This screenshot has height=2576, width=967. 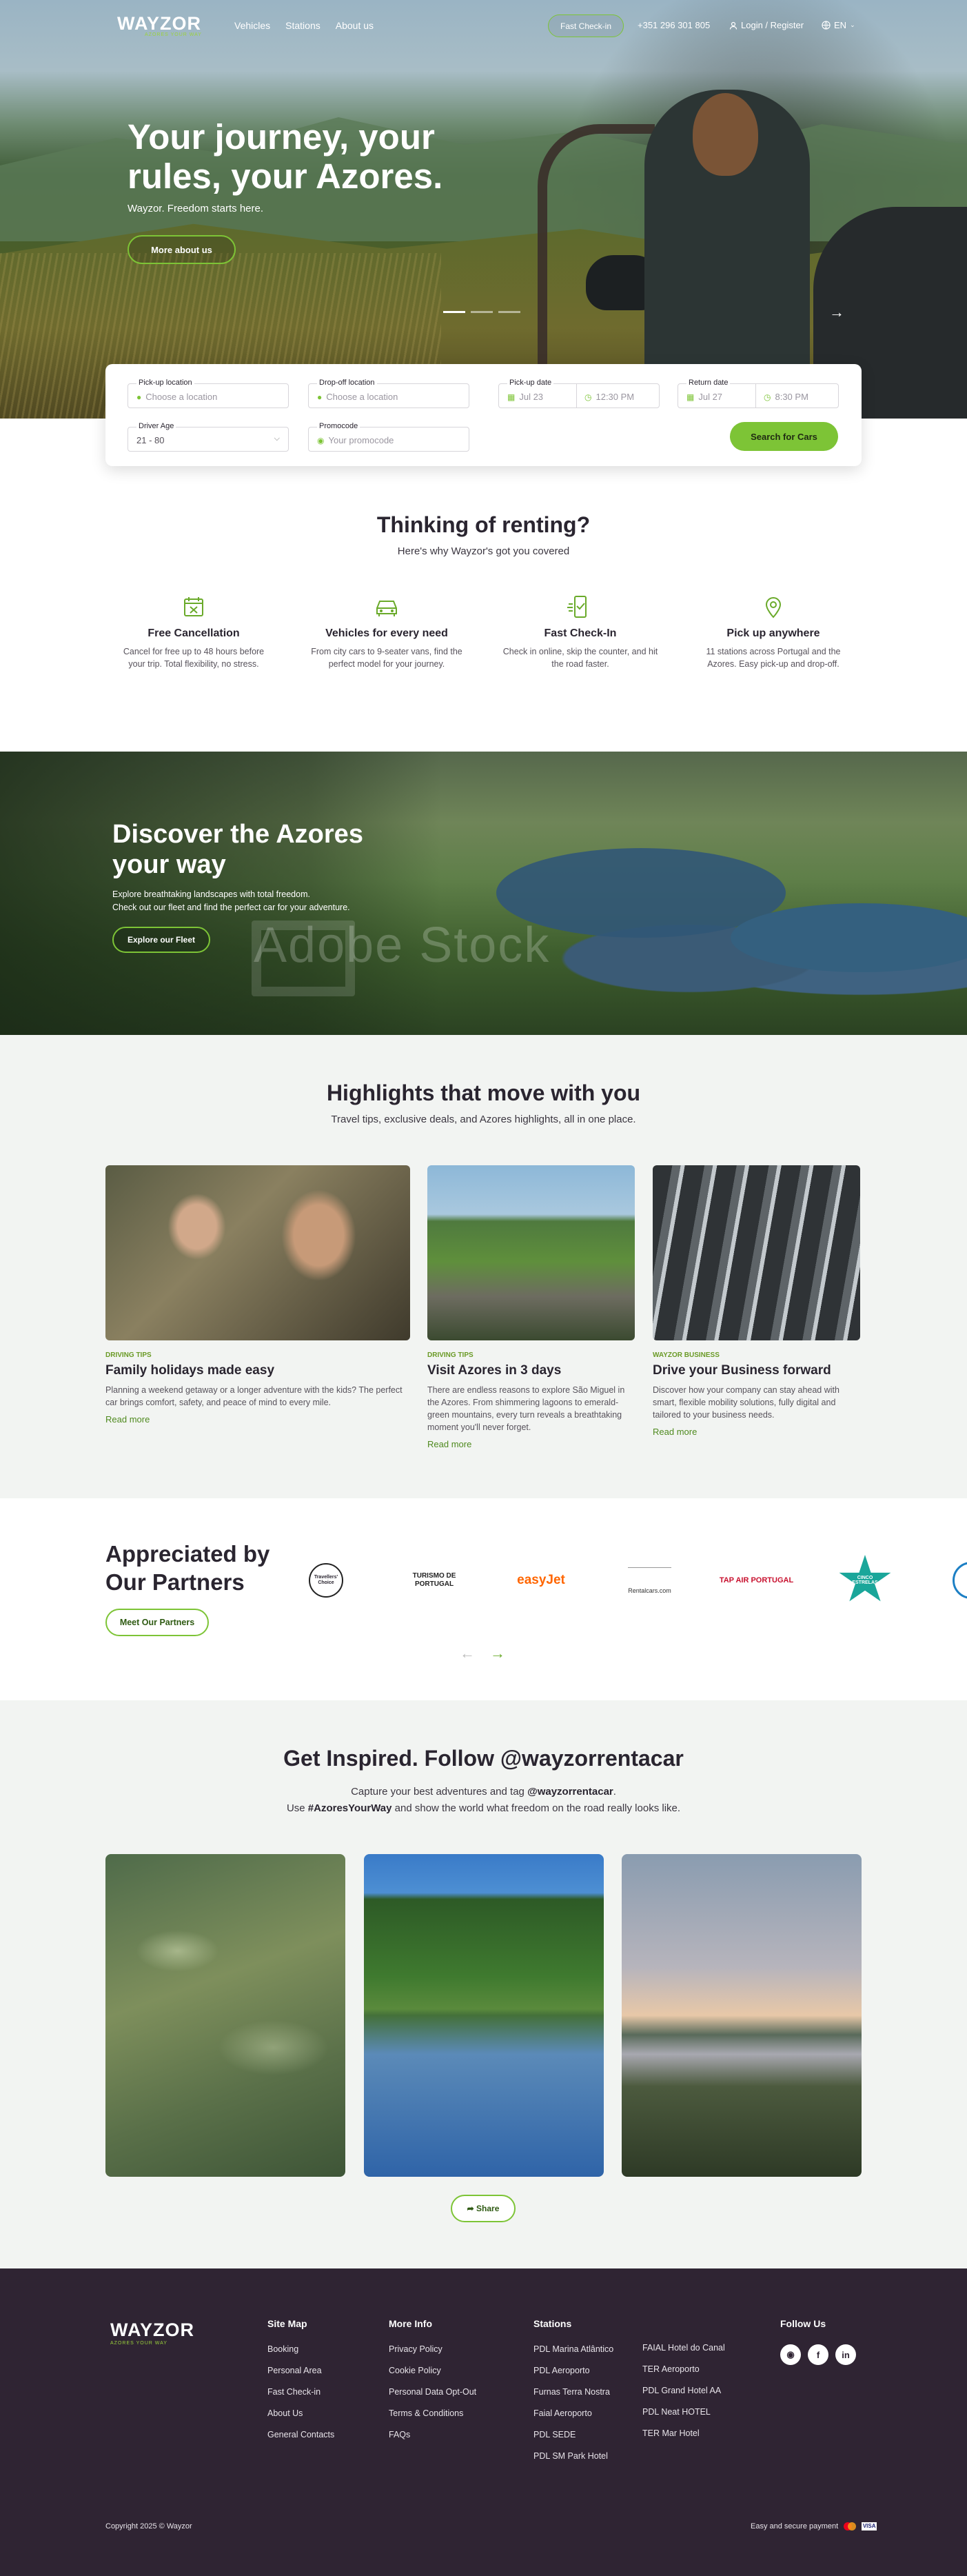 What do you see at coordinates (439, 1792) in the screenshot?
I see `text-segment: Capture your best adventures and tag` at bounding box center [439, 1792].